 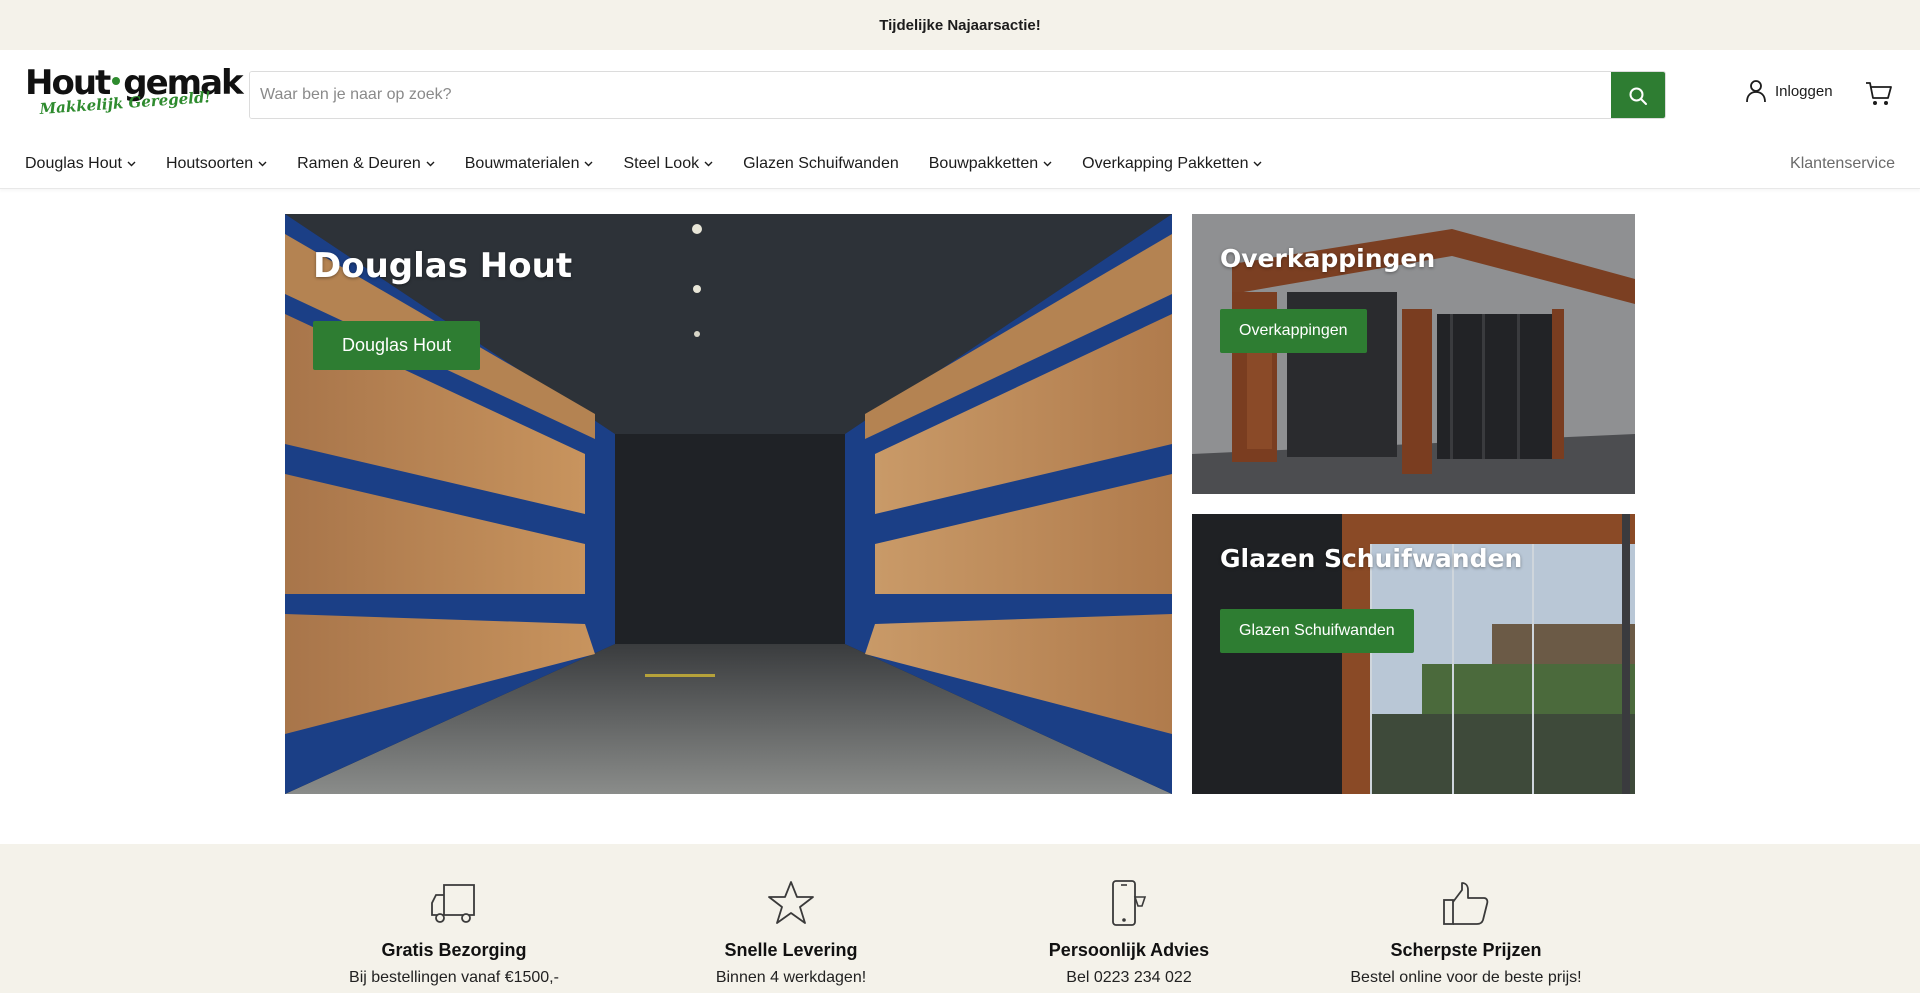 I want to click on usp-subtitle: Bestel online voor de beste prijs!, so click(x=1466, y=977).